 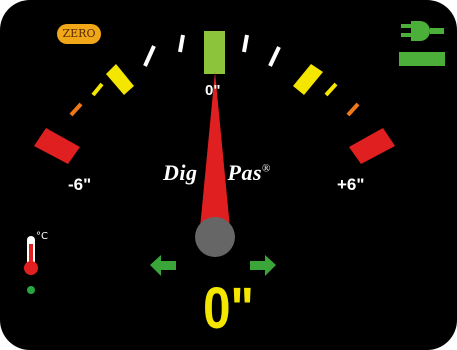 I want to click on tick-far-right, so click(x=372, y=146).